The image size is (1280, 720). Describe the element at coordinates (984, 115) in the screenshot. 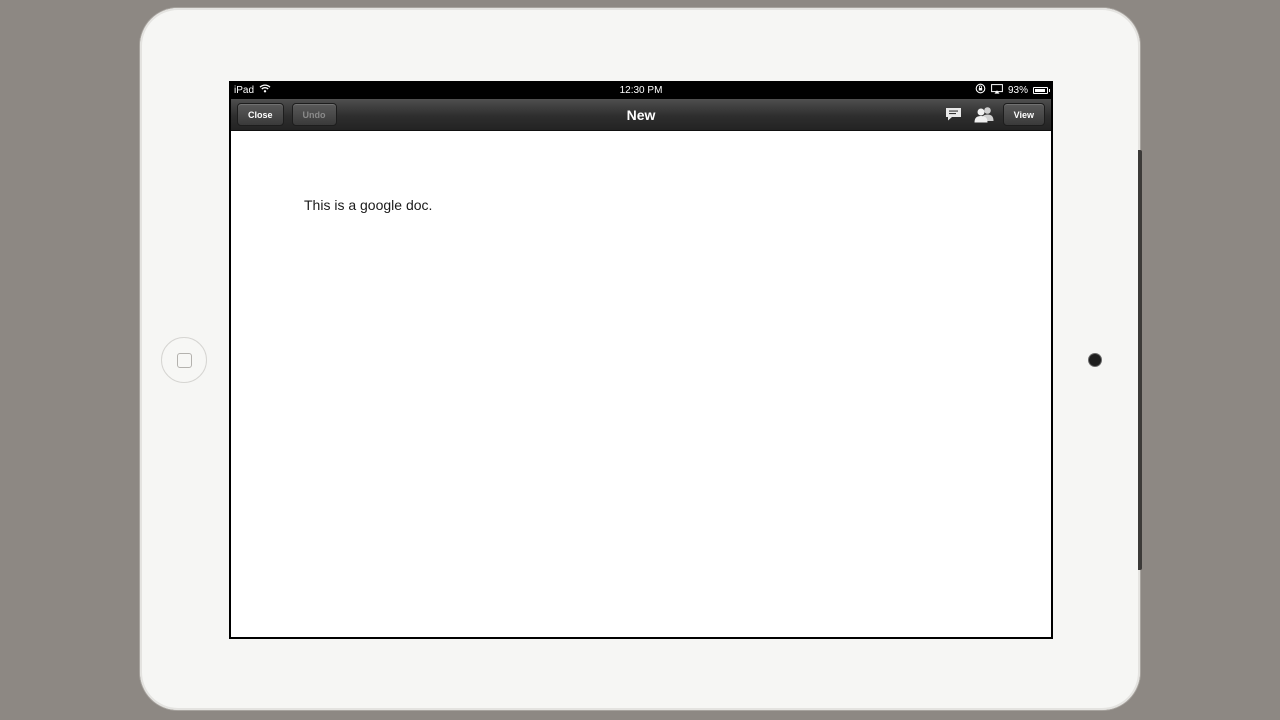

I see `share-people-icon` at that location.